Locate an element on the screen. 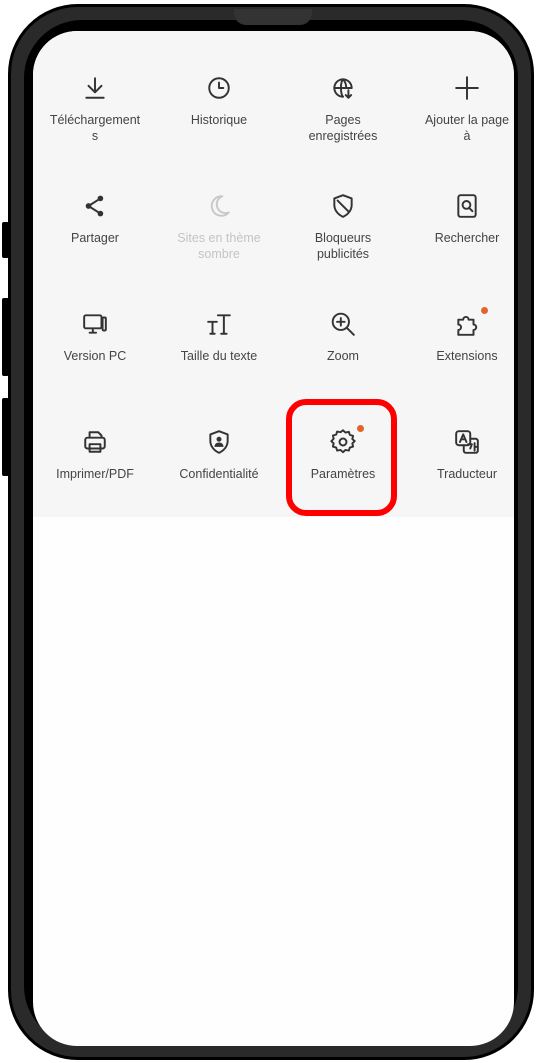 This screenshot has height=1063, width=547. menu-item-label: Téléchargement s is located at coordinates (95, 128).